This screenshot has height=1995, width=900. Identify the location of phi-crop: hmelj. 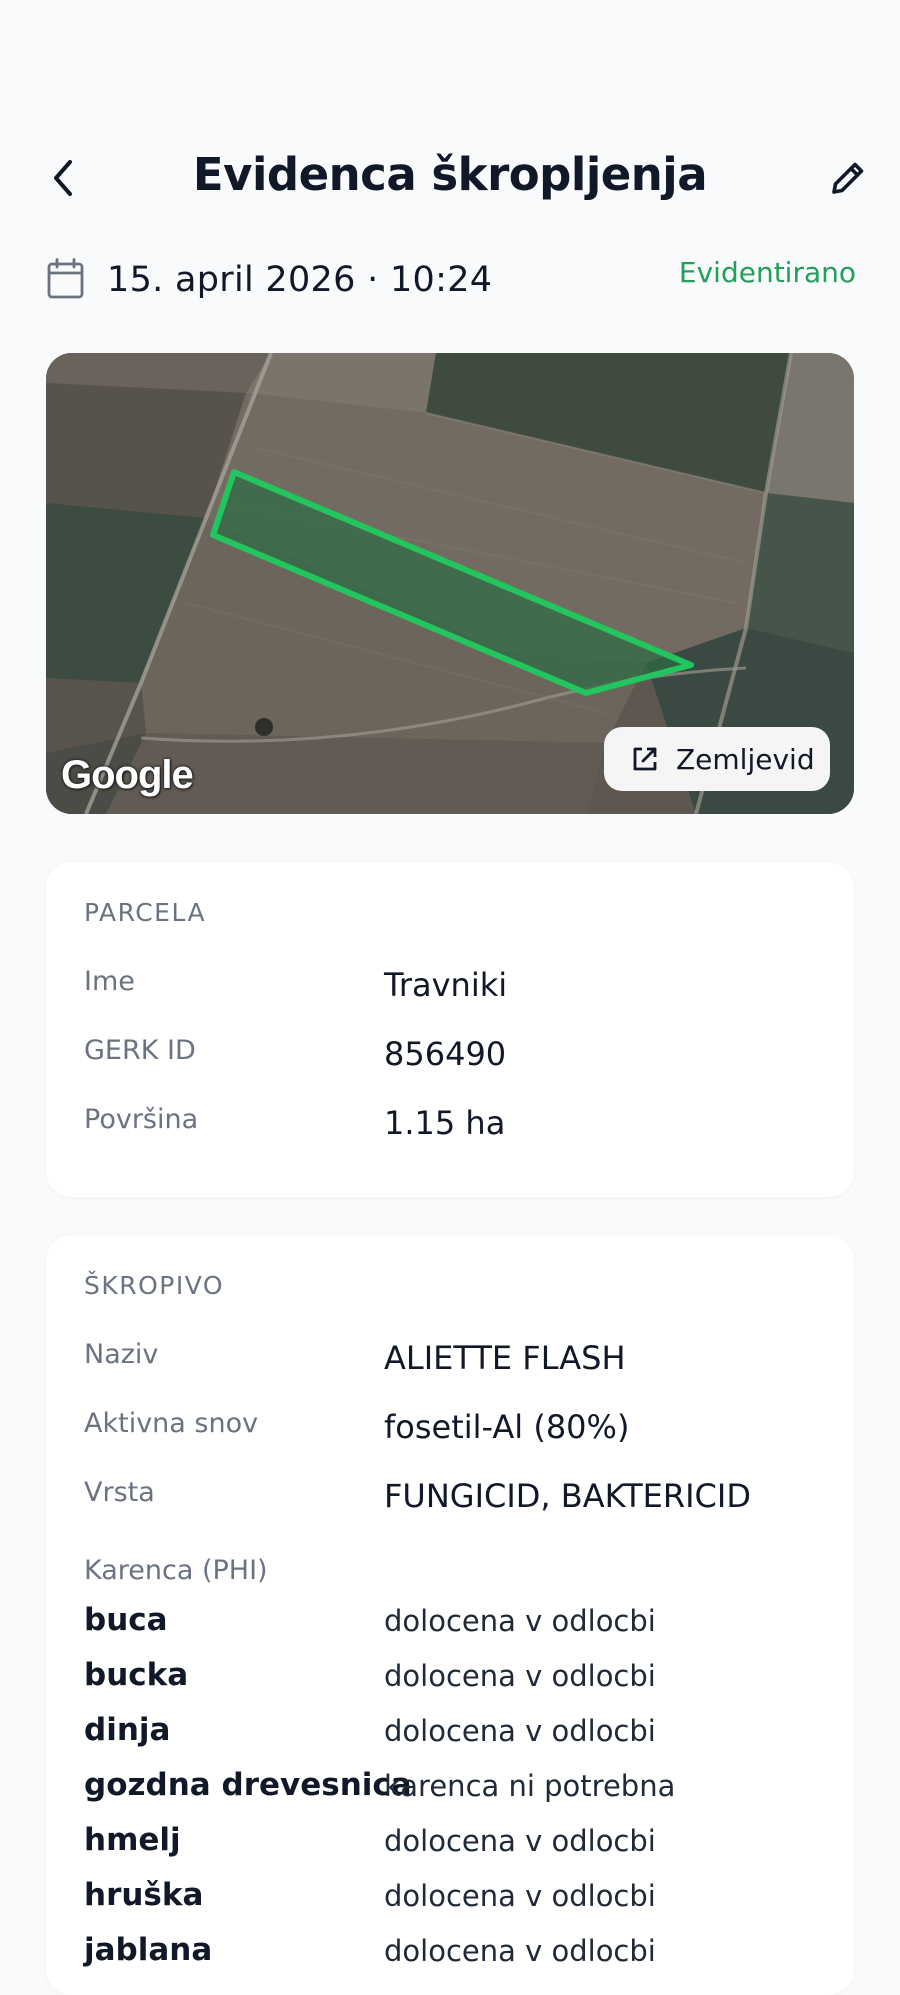
(132, 1840).